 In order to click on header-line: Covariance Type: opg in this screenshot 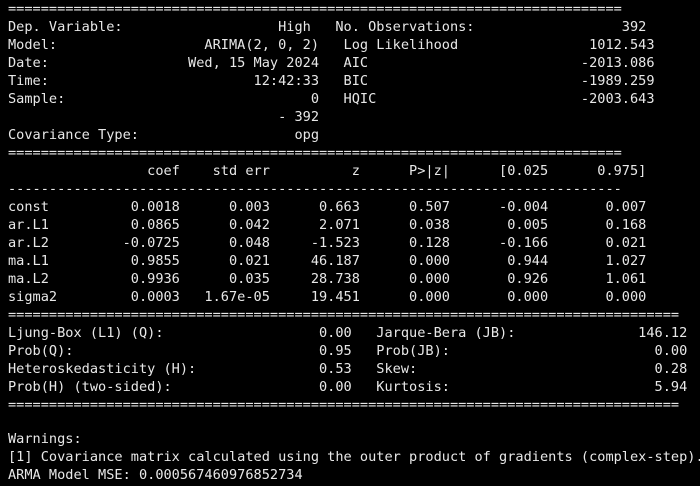, I will do `click(327, 135)`.